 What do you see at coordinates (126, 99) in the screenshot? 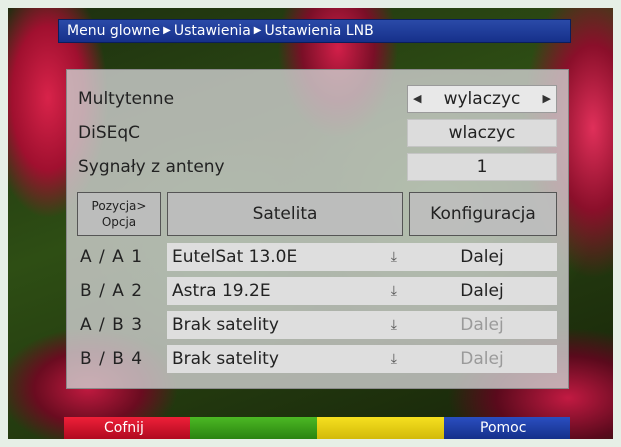
I see `multytenne-label: Multytenne` at bounding box center [126, 99].